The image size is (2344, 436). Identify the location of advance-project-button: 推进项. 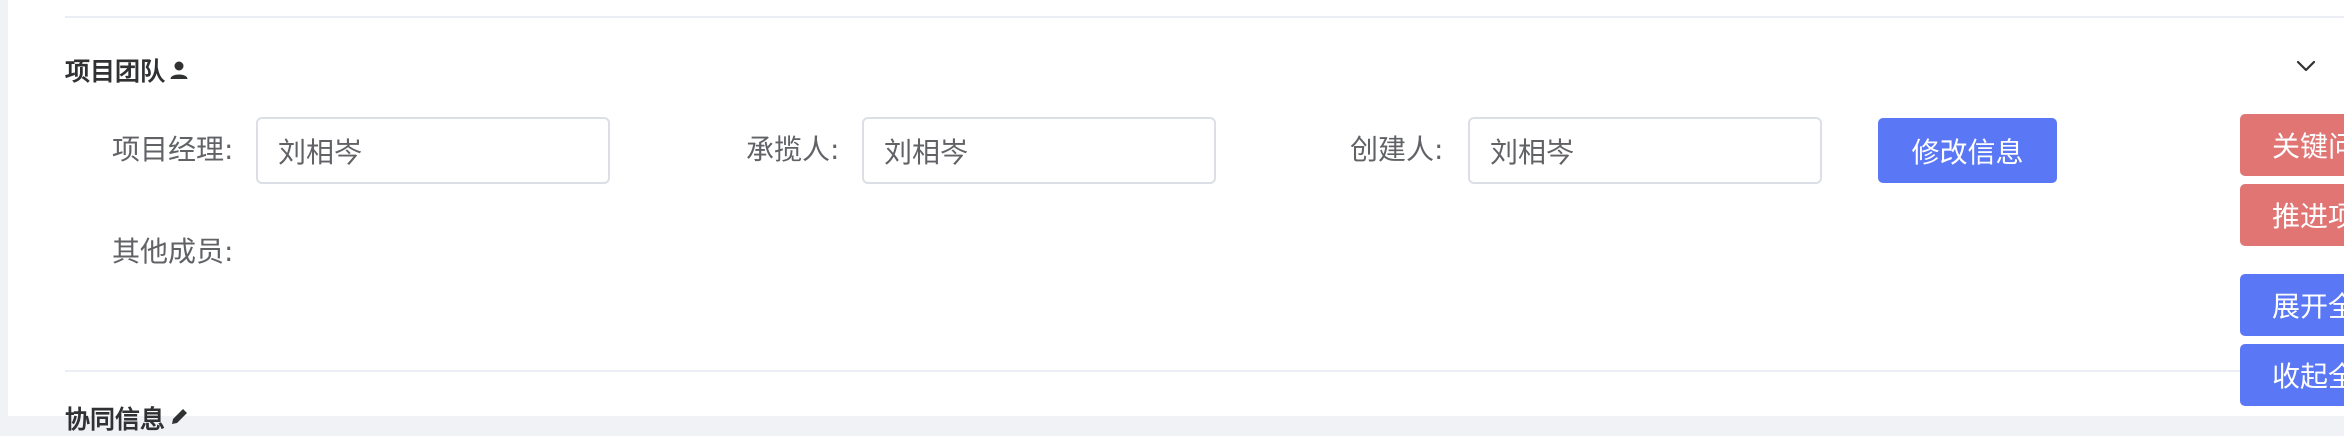
(2292, 215).